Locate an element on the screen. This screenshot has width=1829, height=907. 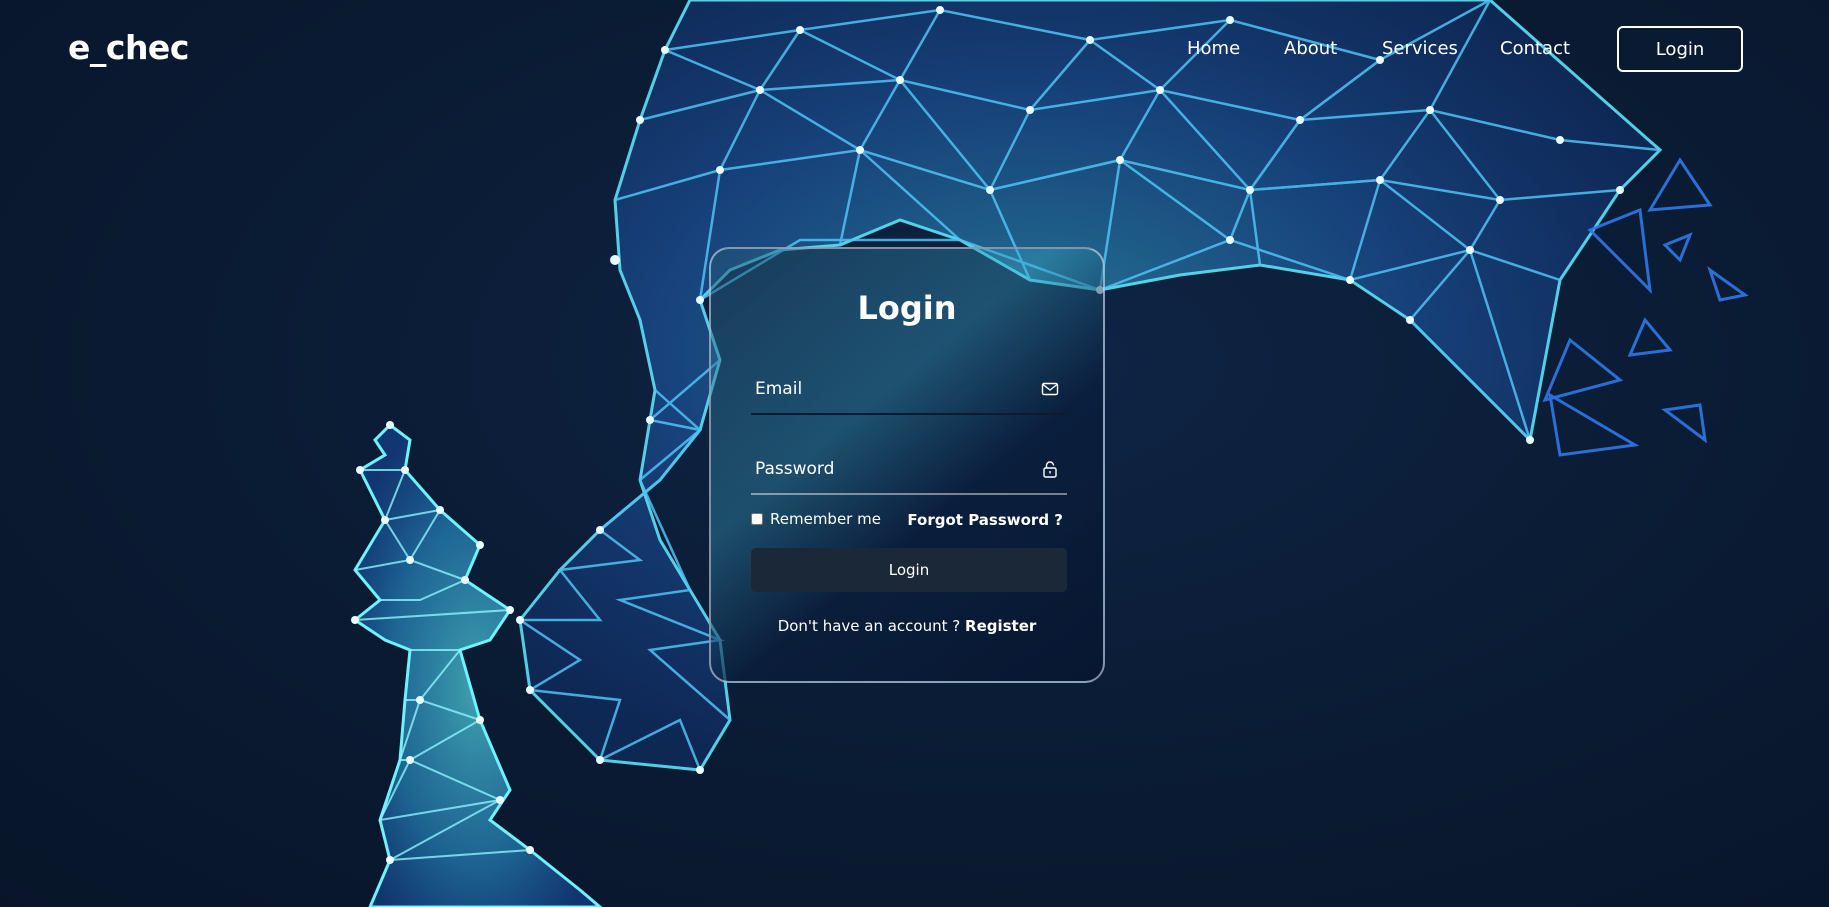
email-field-wrapper is located at coordinates (909, 391).